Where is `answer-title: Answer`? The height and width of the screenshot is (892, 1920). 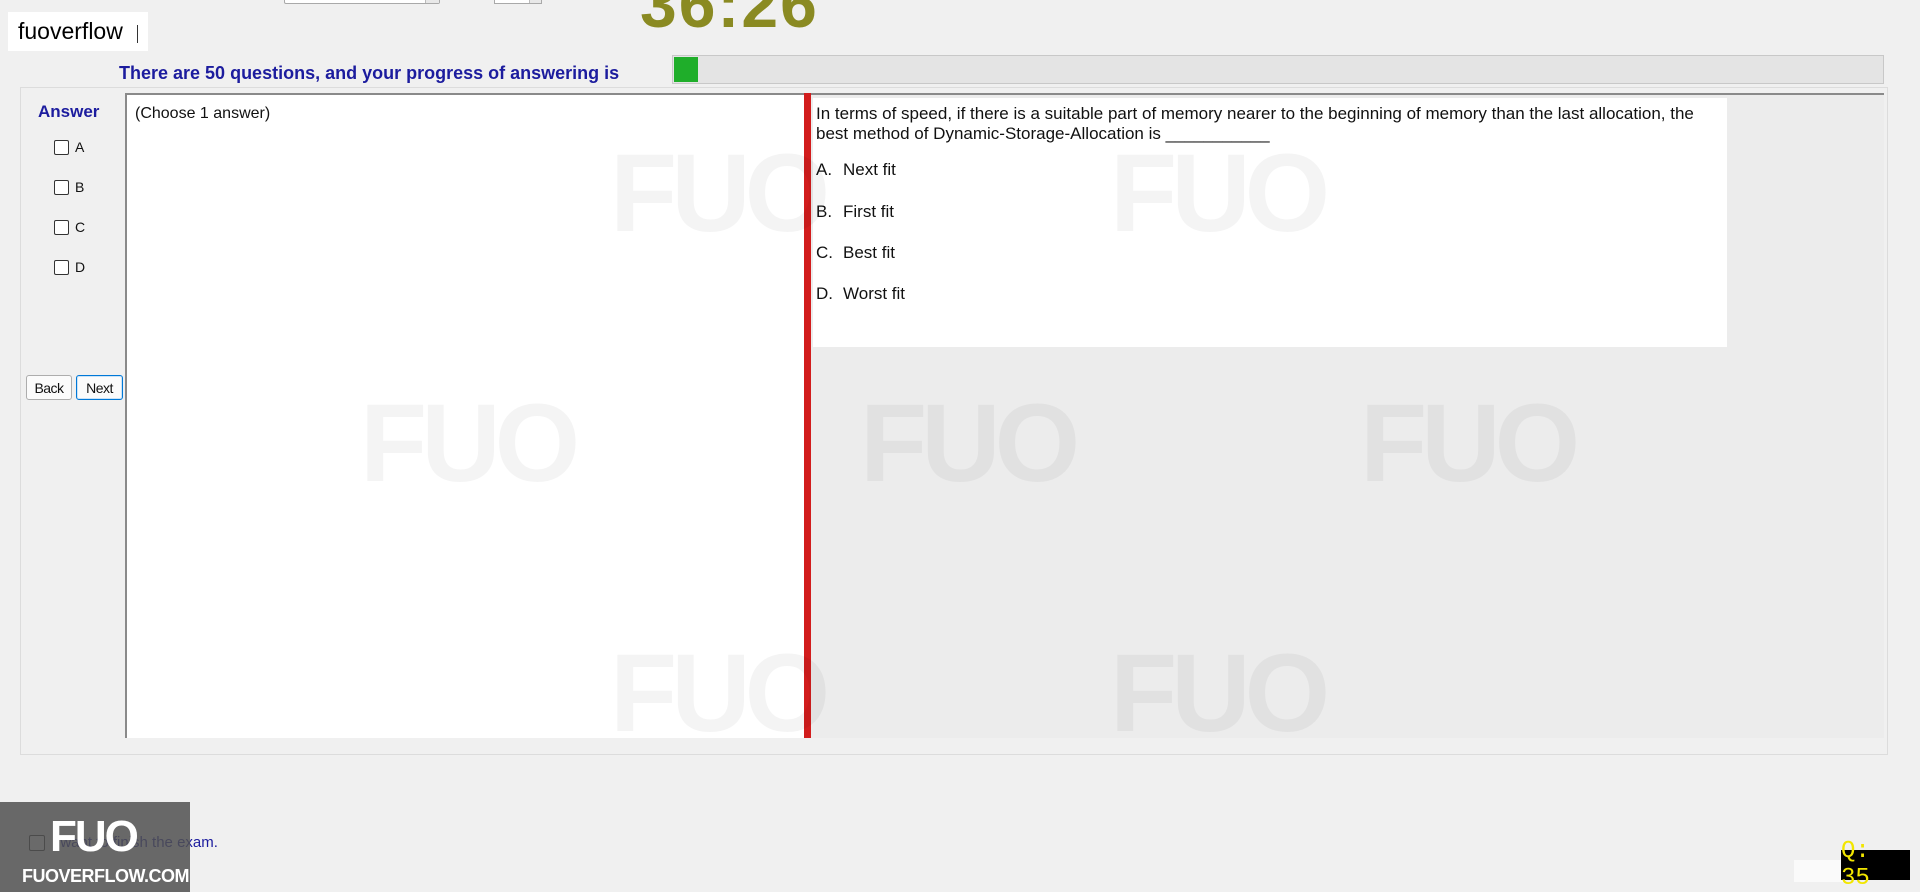
answer-title: Answer is located at coordinates (69, 111).